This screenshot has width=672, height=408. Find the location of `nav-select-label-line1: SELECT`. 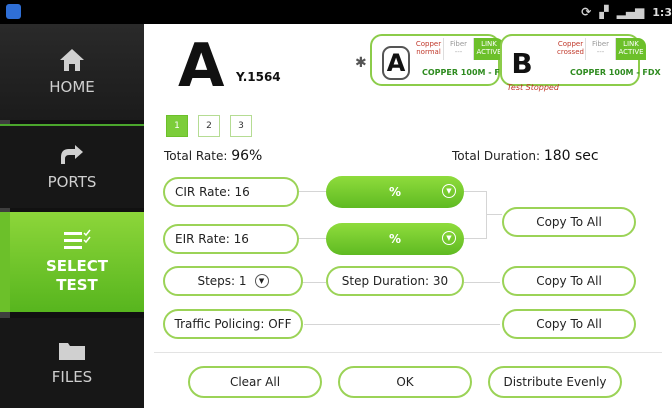

nav-select-label-line1: SELECT is located at coordinates (77, 266).